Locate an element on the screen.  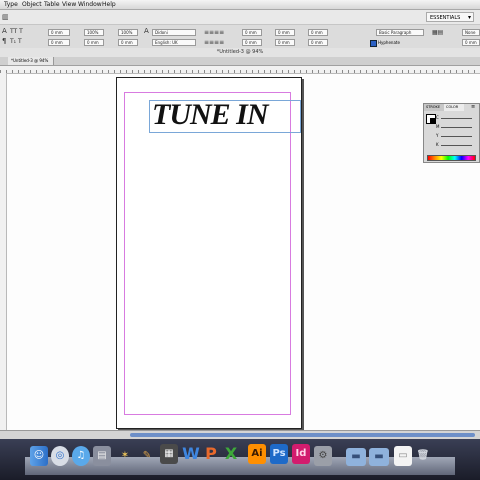
calendar-icon: ▤ is located at coordinates (102, 456).